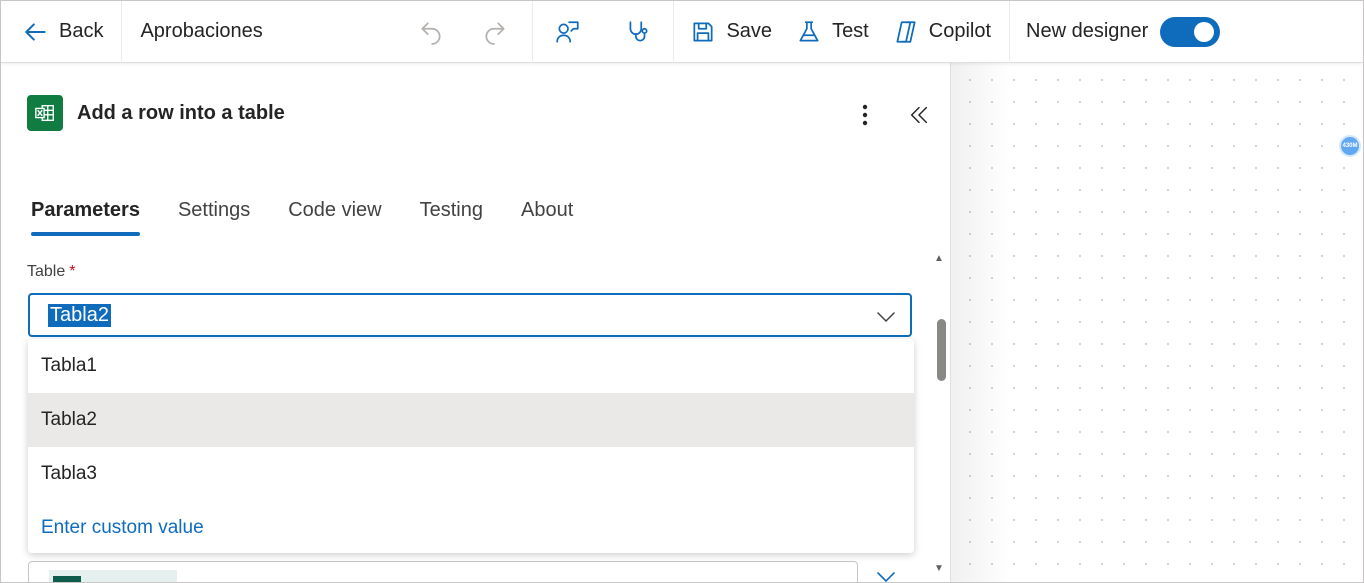 The height and width of the screenshot is (583, 1364). I want to click on arrow-left-icon, so click(36, 32).